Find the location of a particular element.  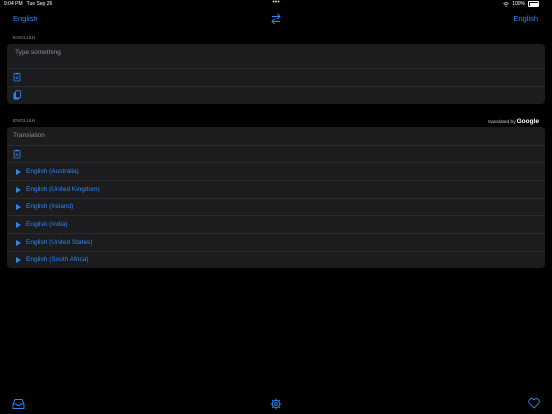

battery-icon is located at coordinates (533, 4).